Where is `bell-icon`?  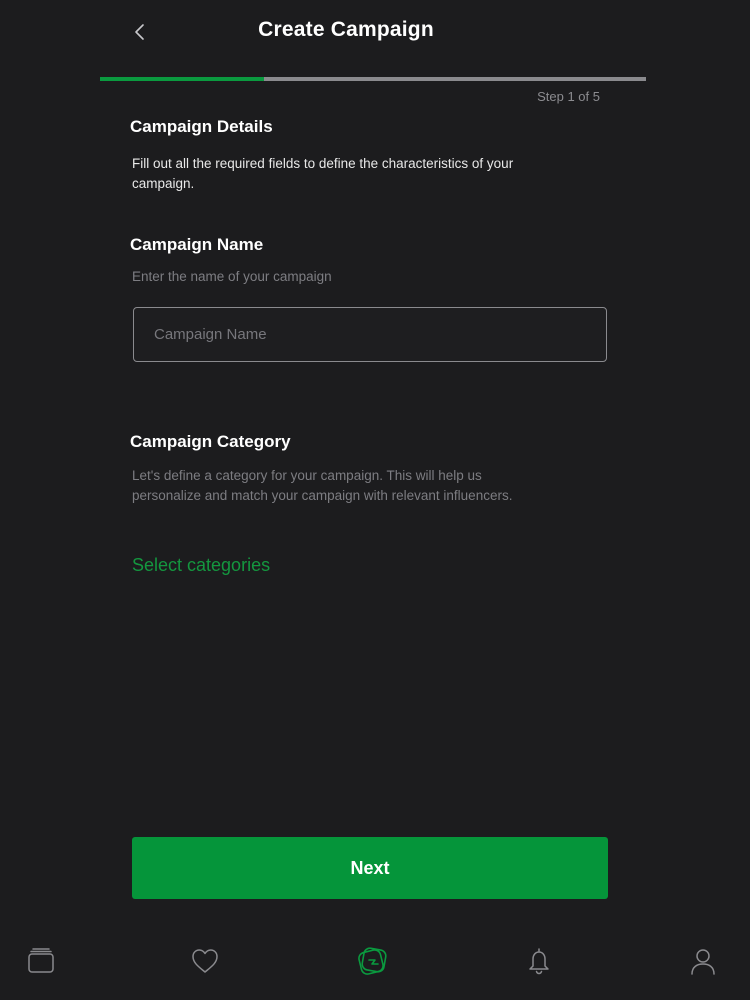 bell-icon is located at coordinates (539, 961).